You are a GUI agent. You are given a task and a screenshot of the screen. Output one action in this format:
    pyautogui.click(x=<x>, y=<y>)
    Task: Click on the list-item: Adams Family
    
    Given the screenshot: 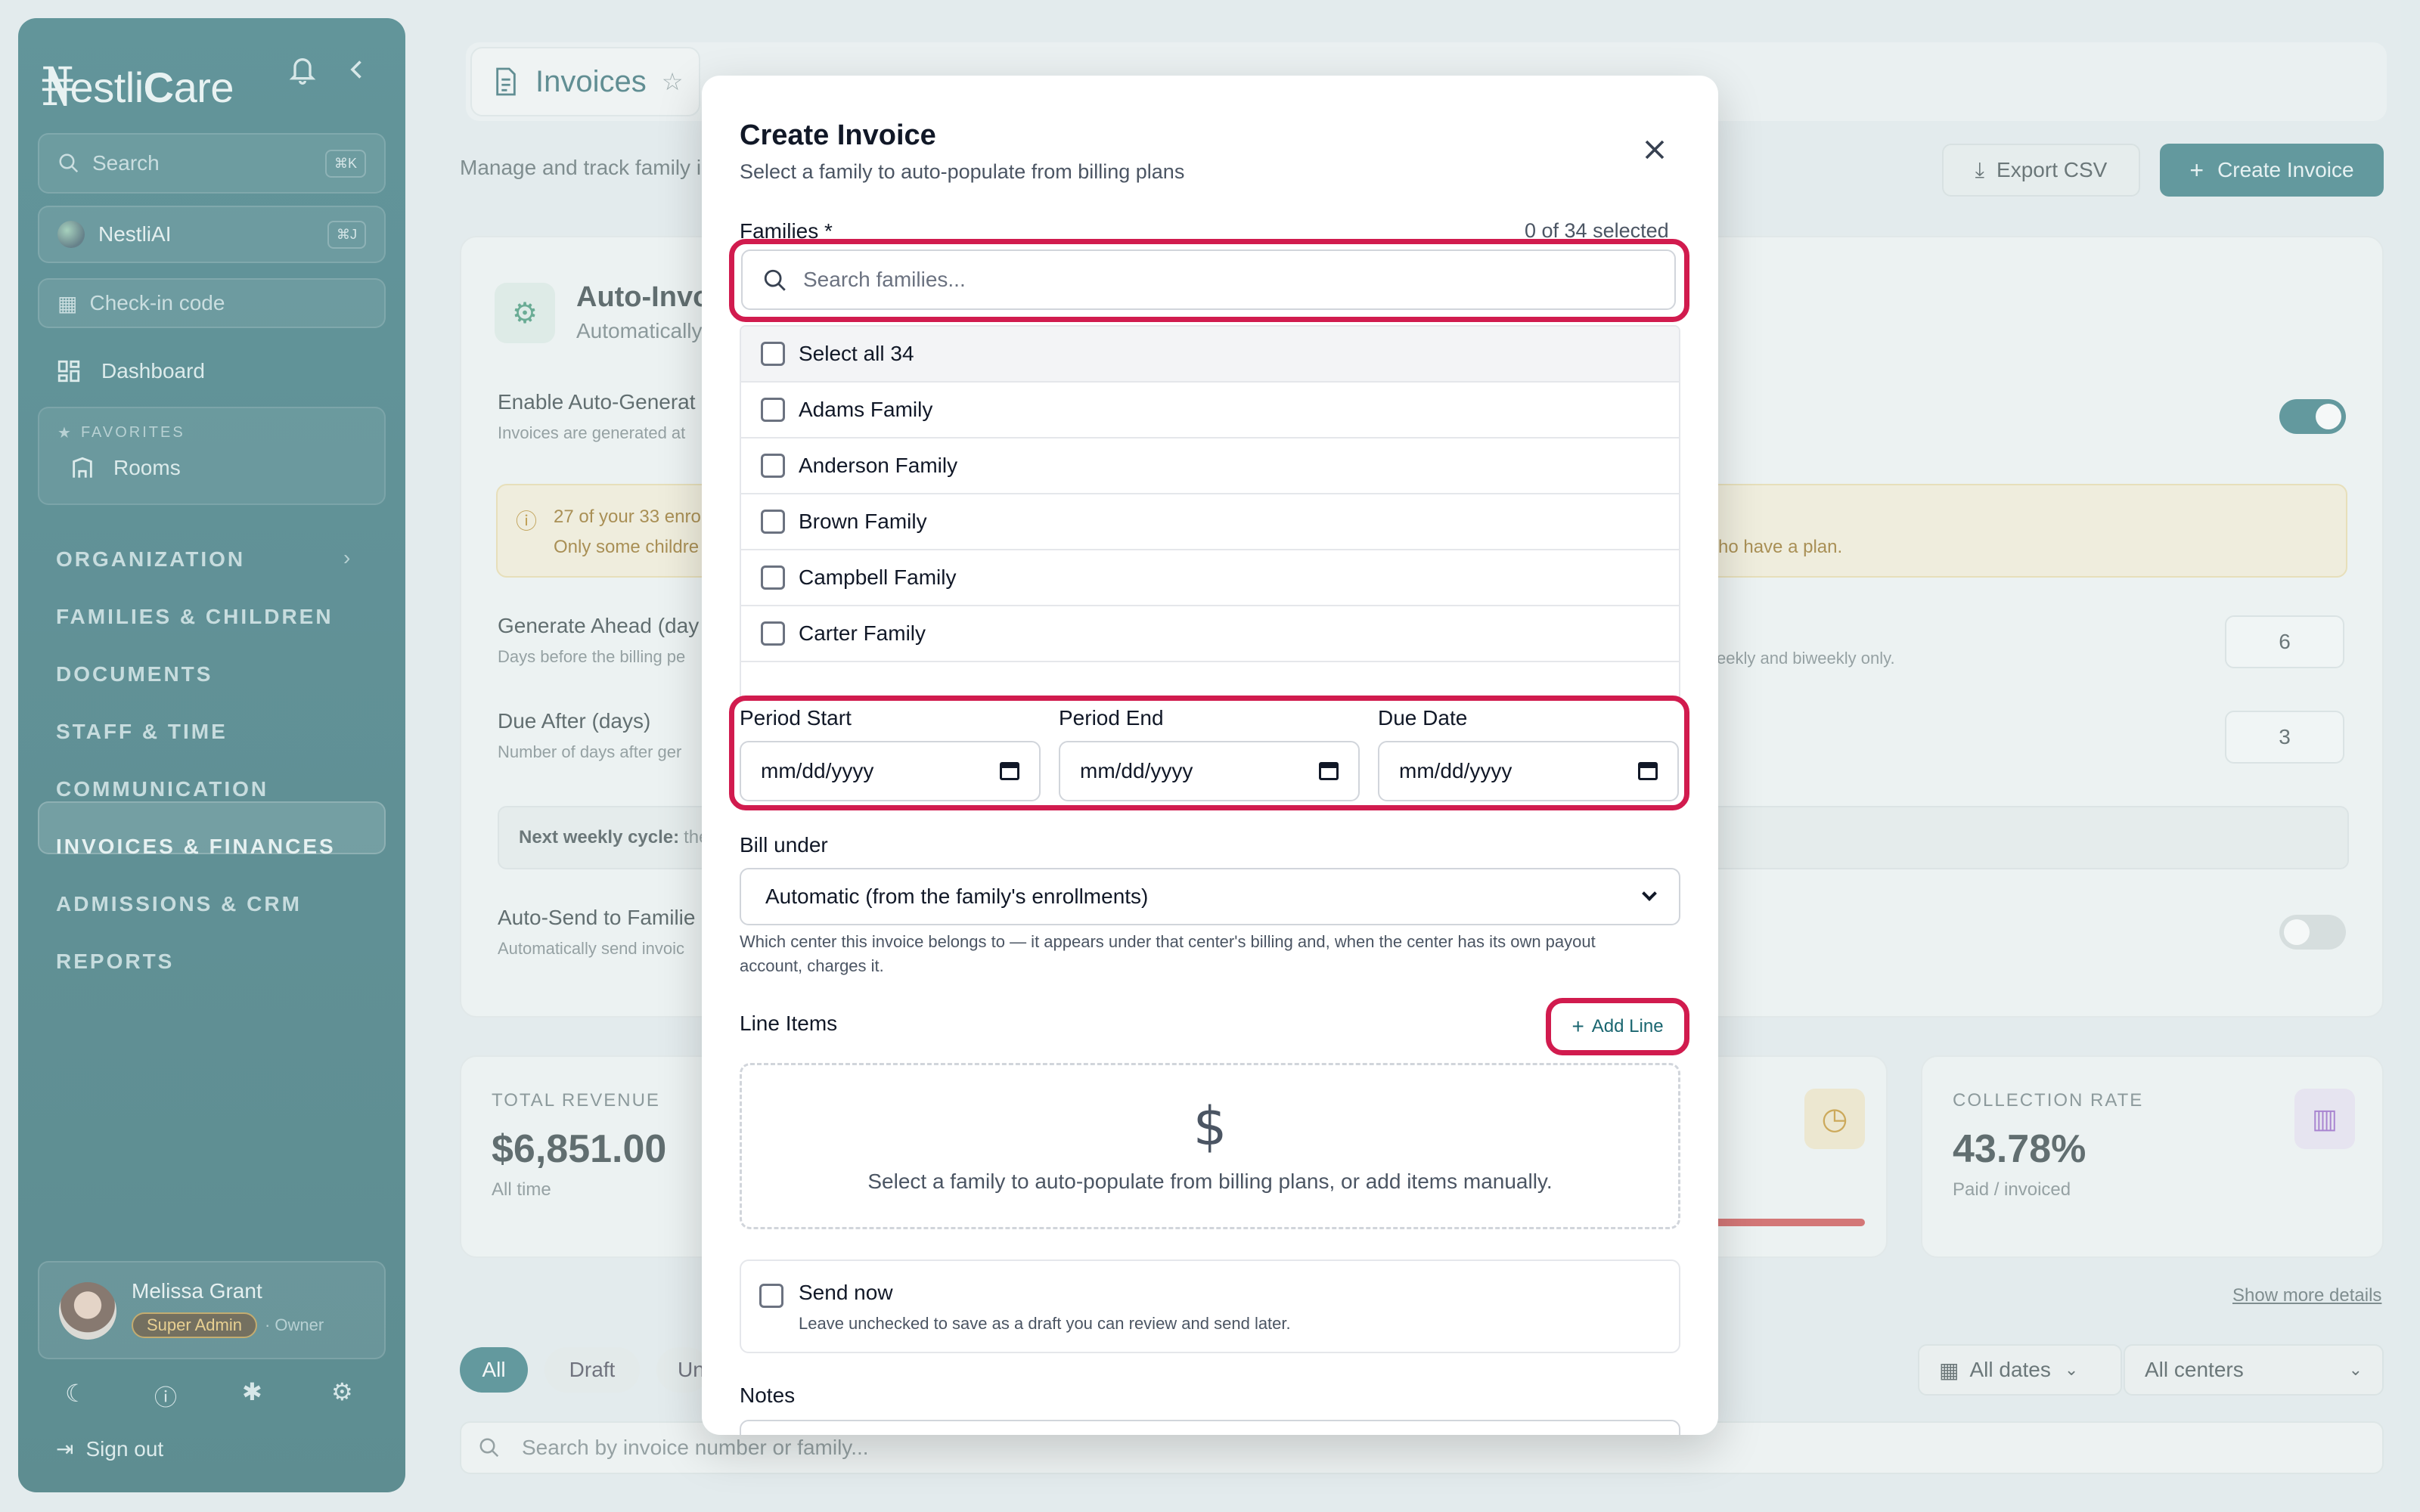 What is the action you would take?
    pyautogui.click(x=1210, y=411)
    